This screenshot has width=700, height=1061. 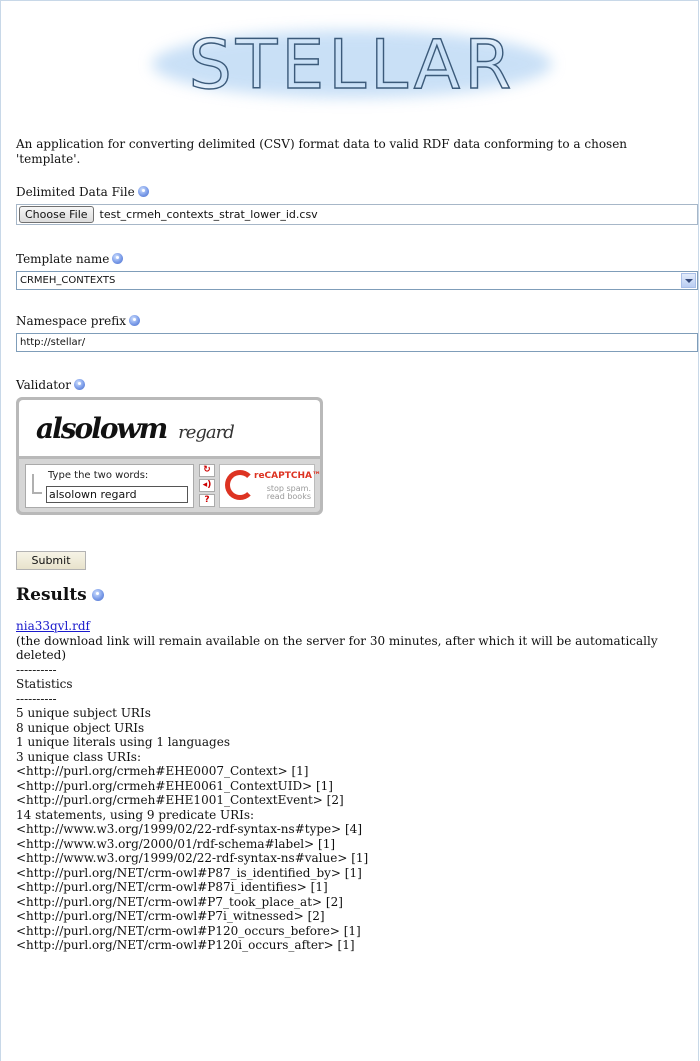 What do you see at coordinates (207, 500) in the screenshot?
I see `help-circle-icon: ?` at bounding box center [207, 500].